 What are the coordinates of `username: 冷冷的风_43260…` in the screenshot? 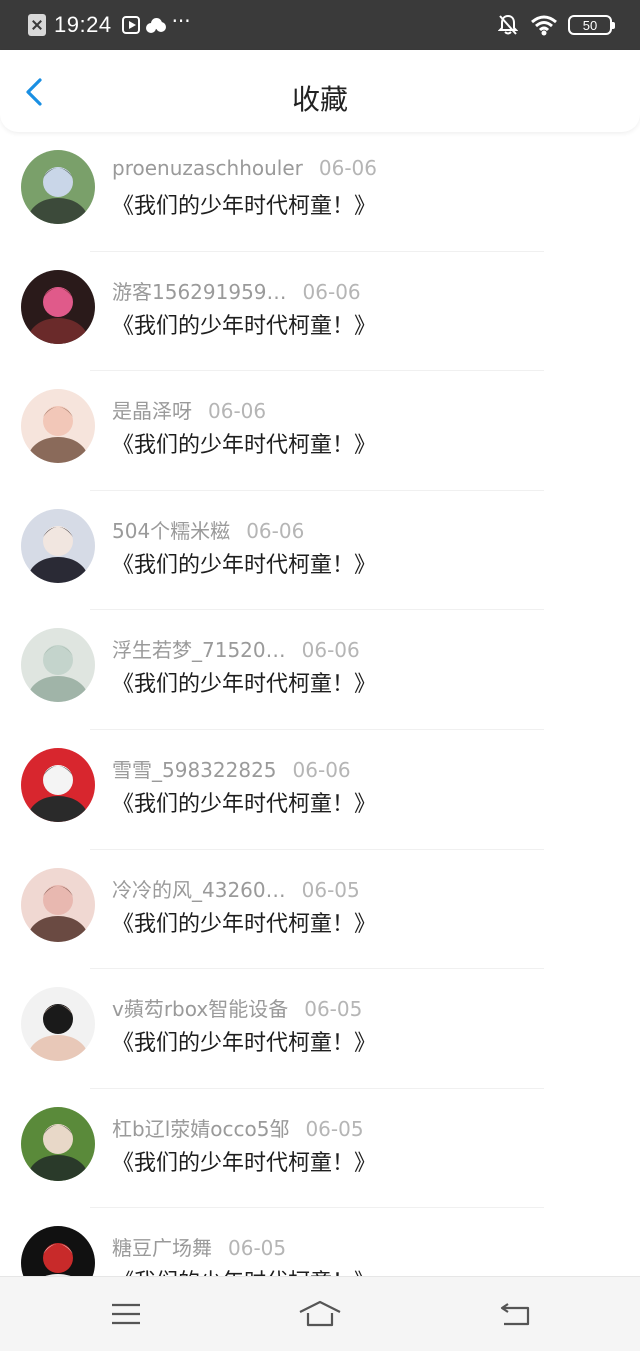 It's located at (199, 888).